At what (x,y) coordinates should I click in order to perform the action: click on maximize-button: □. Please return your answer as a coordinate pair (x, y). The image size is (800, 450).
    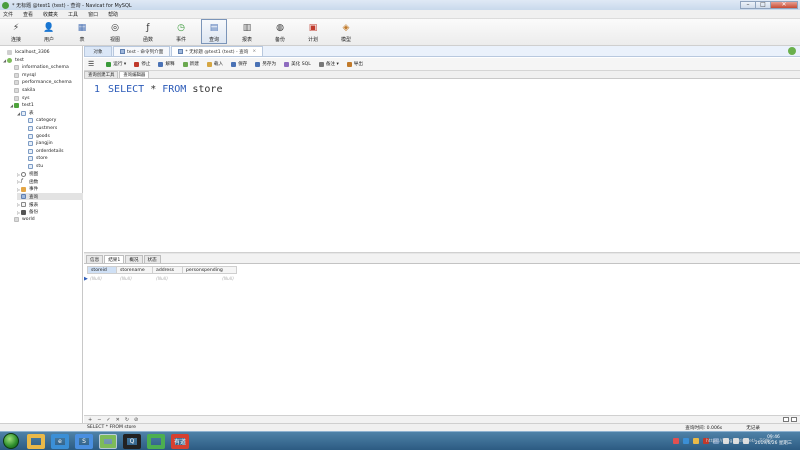
    Looking at the image, I should click on (763, 4).